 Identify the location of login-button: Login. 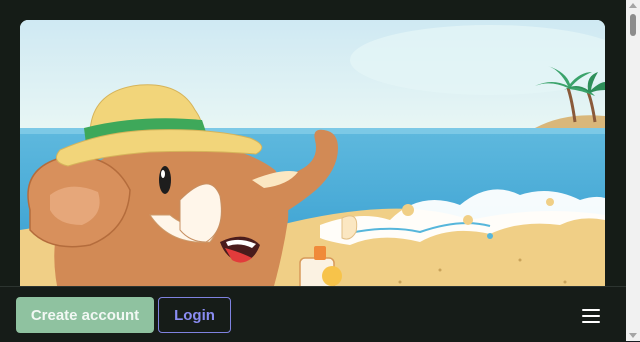
(194, 315).